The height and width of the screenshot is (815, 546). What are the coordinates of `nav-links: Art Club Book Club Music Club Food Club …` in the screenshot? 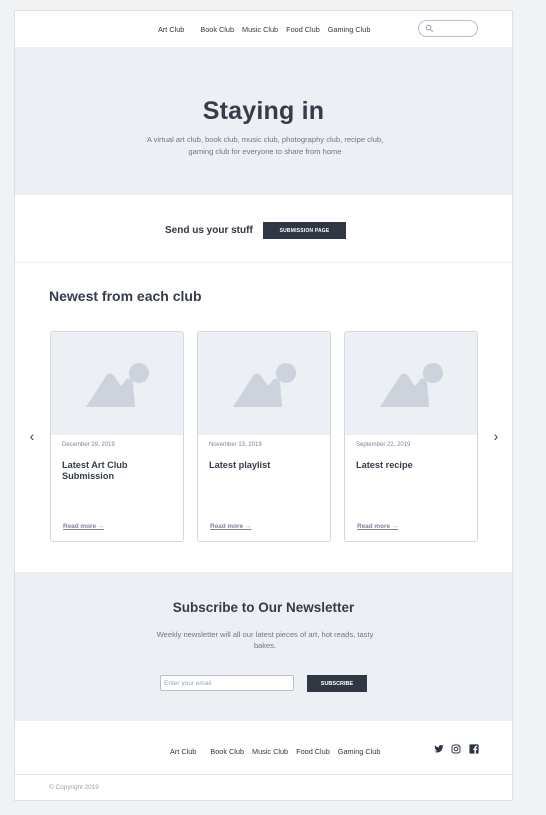 It's located at (268, 29).